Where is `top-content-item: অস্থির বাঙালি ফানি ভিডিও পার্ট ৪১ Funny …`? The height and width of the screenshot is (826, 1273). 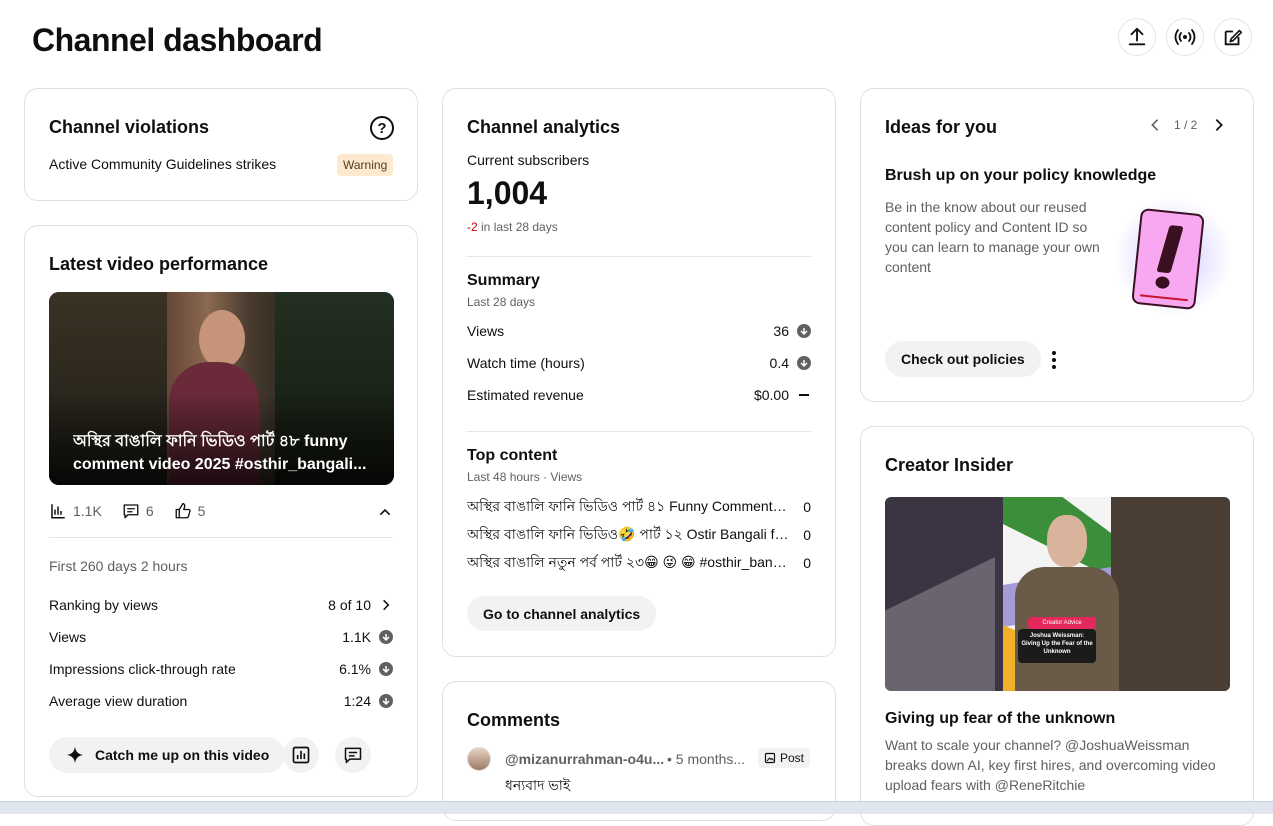 top-content-item: অস্থির বাঙালি ফানি ভিডিও পার্ট ৪১ Funny … is located at coordinates (639, 507).